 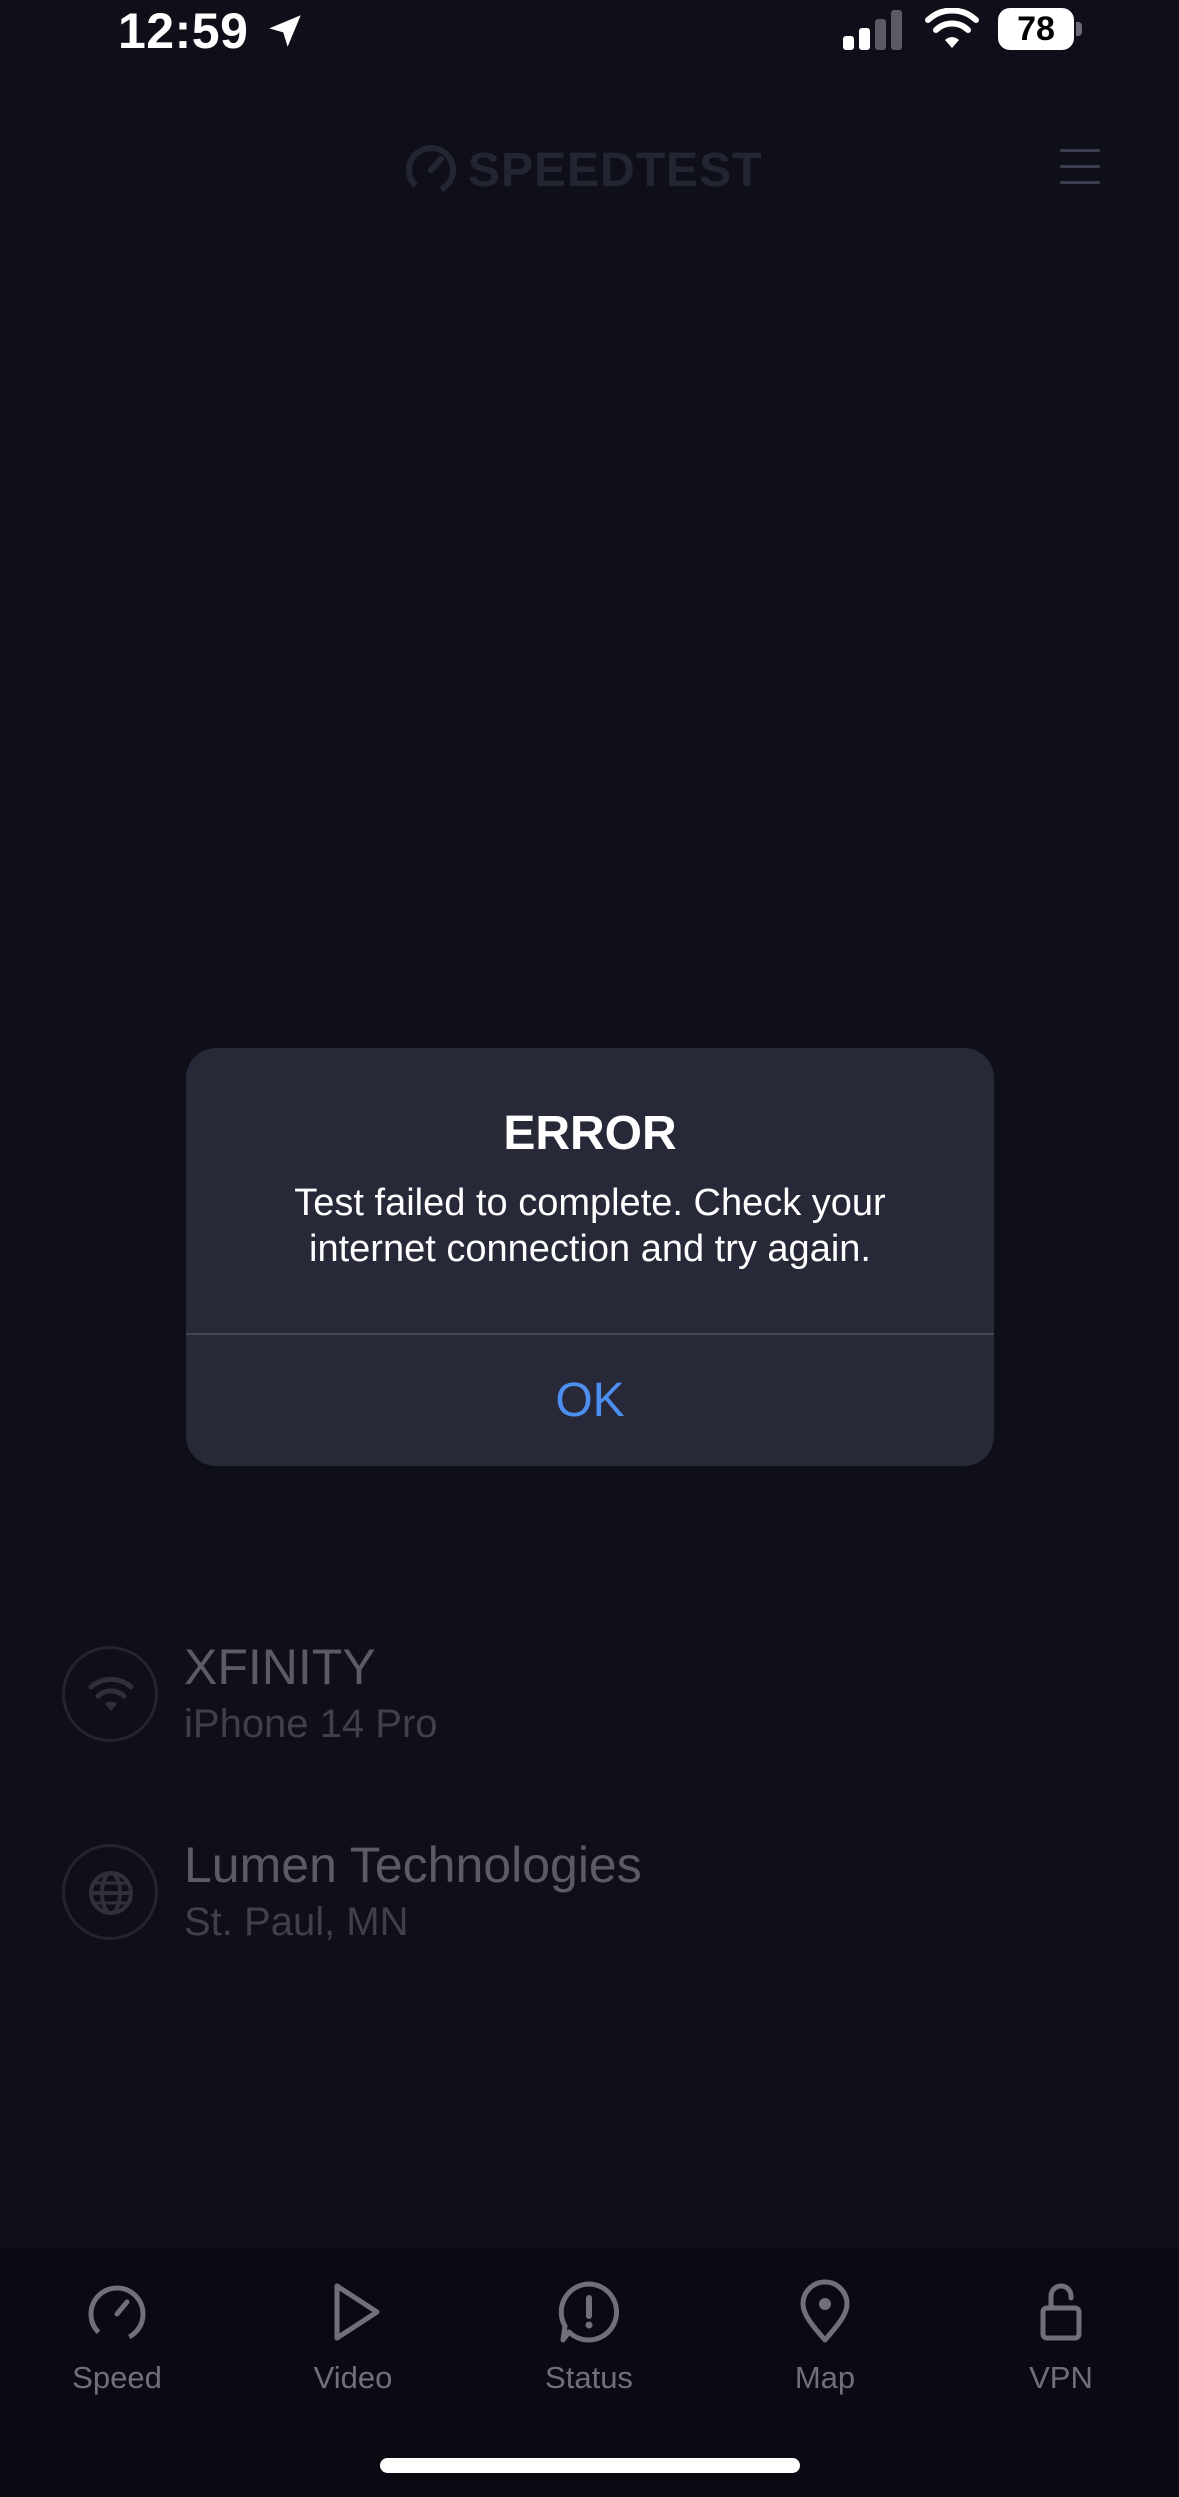 I want to click on unlock-icon, so click(x=1061, y=2312).